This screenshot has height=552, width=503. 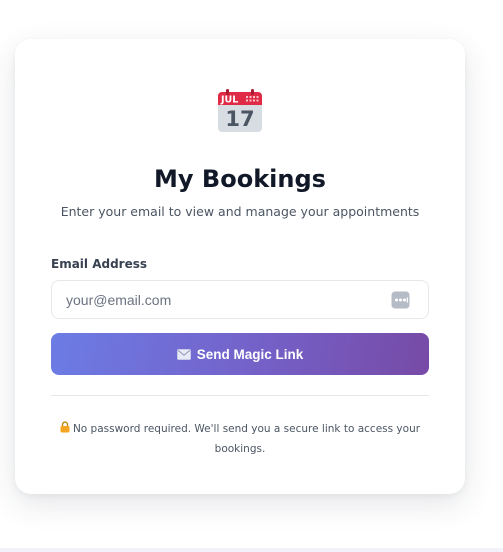 I want to click on lock-icon, so click(x=65, y=427).